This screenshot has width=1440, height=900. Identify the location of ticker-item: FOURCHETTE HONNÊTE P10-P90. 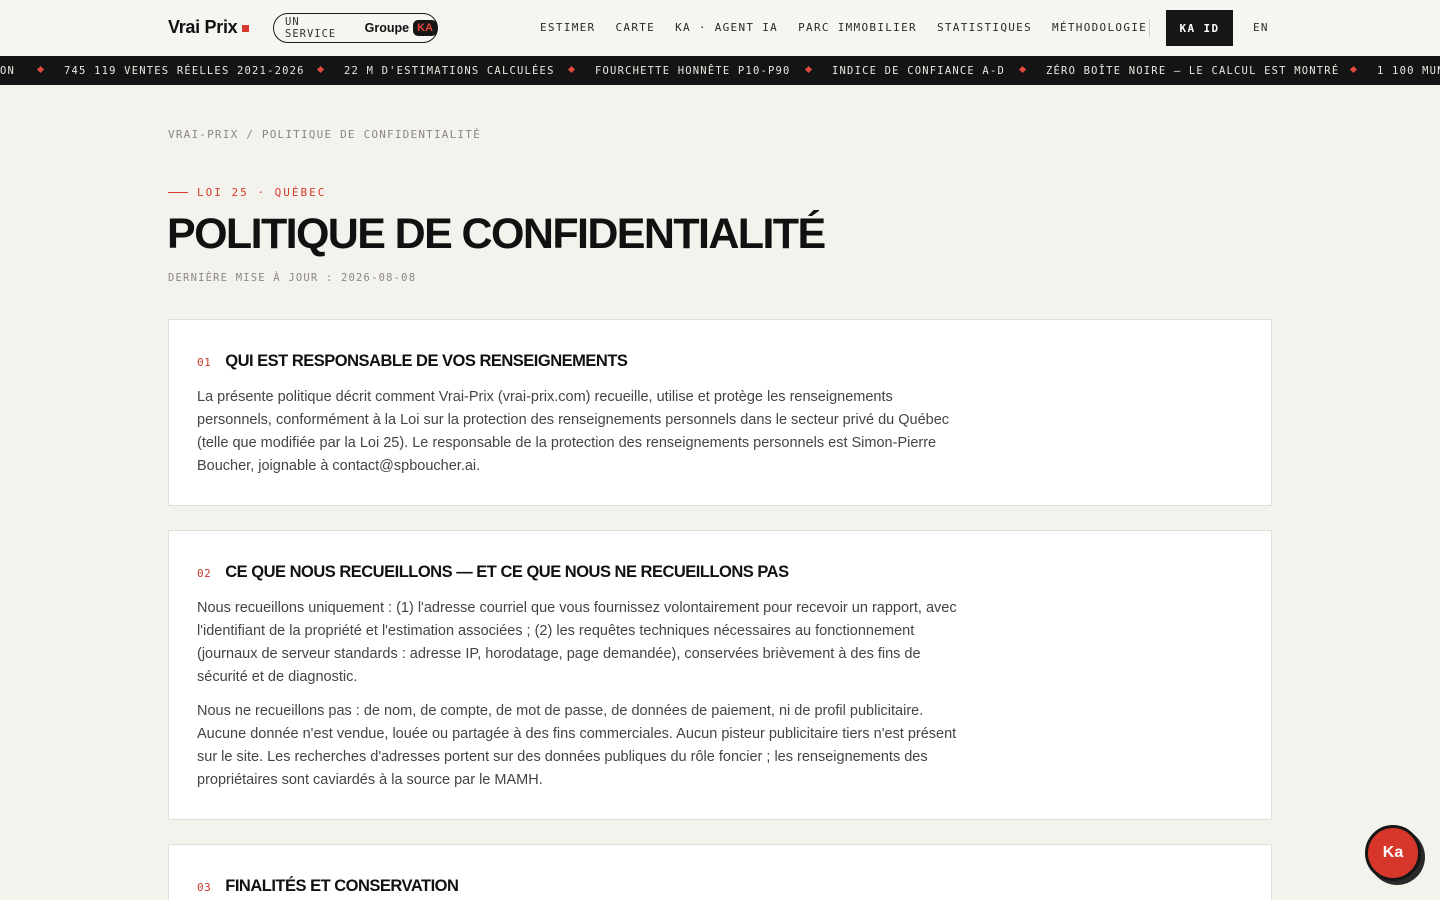
(693, 71).